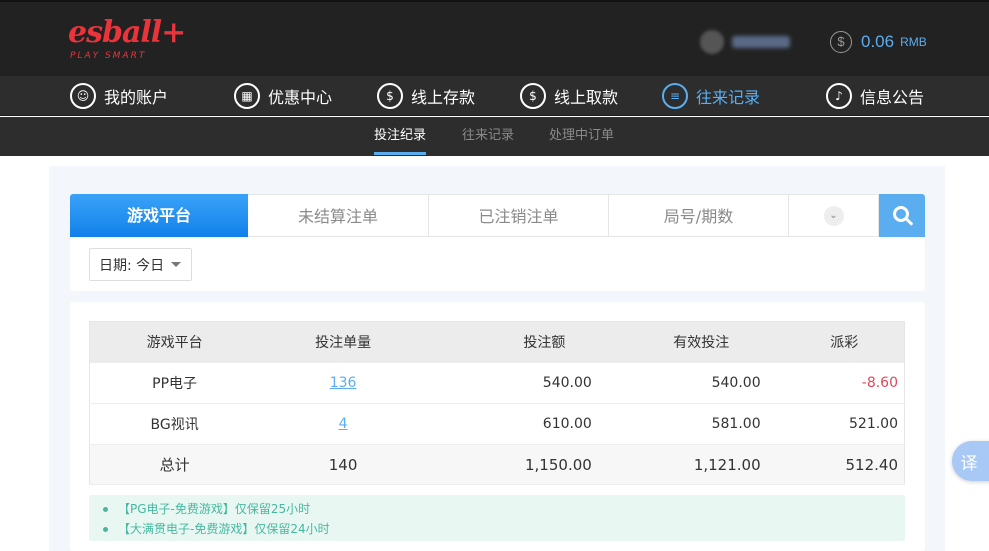 This screenshot has width=989, height=551. I want to click on nav-item-my-account: ☺ 我的账户, so click(119, 96).